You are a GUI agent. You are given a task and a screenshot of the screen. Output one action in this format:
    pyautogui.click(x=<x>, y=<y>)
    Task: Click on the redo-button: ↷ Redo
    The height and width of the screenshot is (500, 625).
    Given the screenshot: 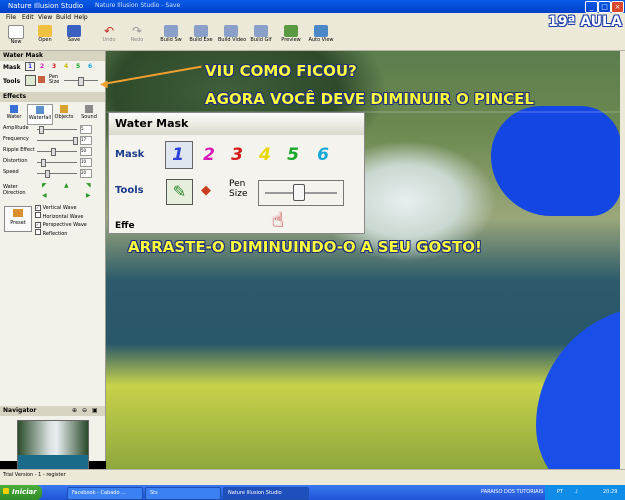 What is the action you would take?
    pyautogui.click(x=137, y=36)
    